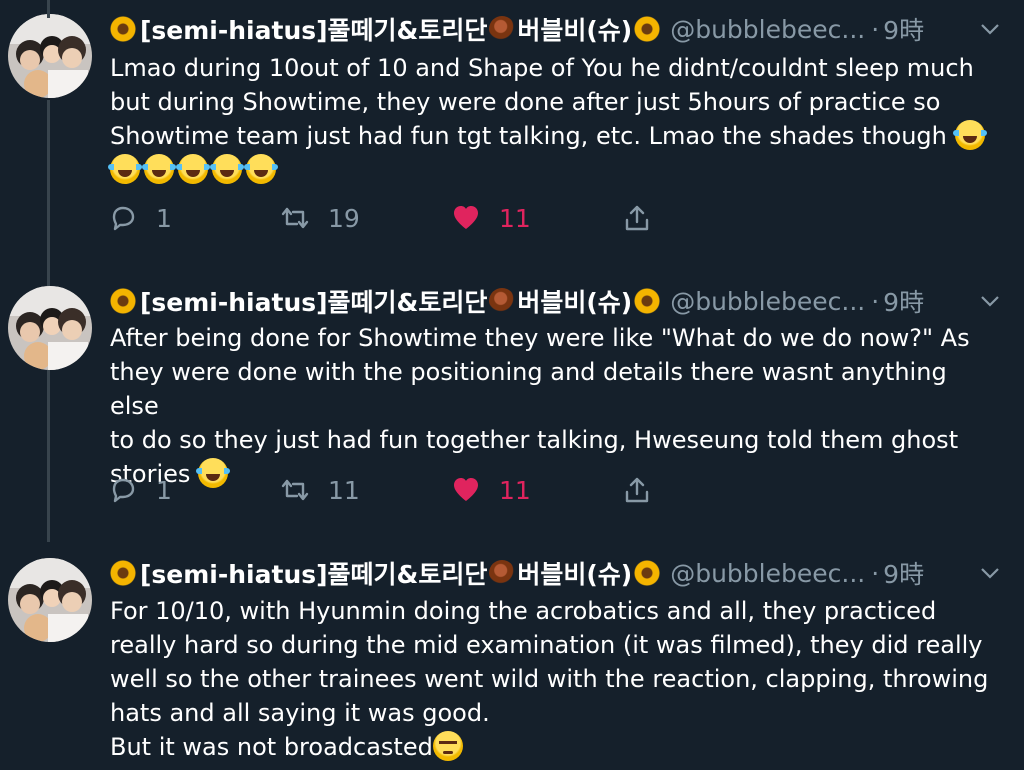  Describe the element at coordinates (320, 490) in the screenshot. I see `retweet-button: 11` at that location.